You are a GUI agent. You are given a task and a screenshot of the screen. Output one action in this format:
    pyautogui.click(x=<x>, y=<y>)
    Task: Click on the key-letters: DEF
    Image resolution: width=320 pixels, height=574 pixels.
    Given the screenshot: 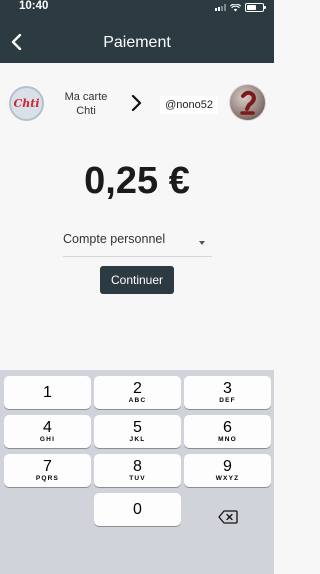 What is the action you would take?
    pyautogui.click(x=227, y=400)
    